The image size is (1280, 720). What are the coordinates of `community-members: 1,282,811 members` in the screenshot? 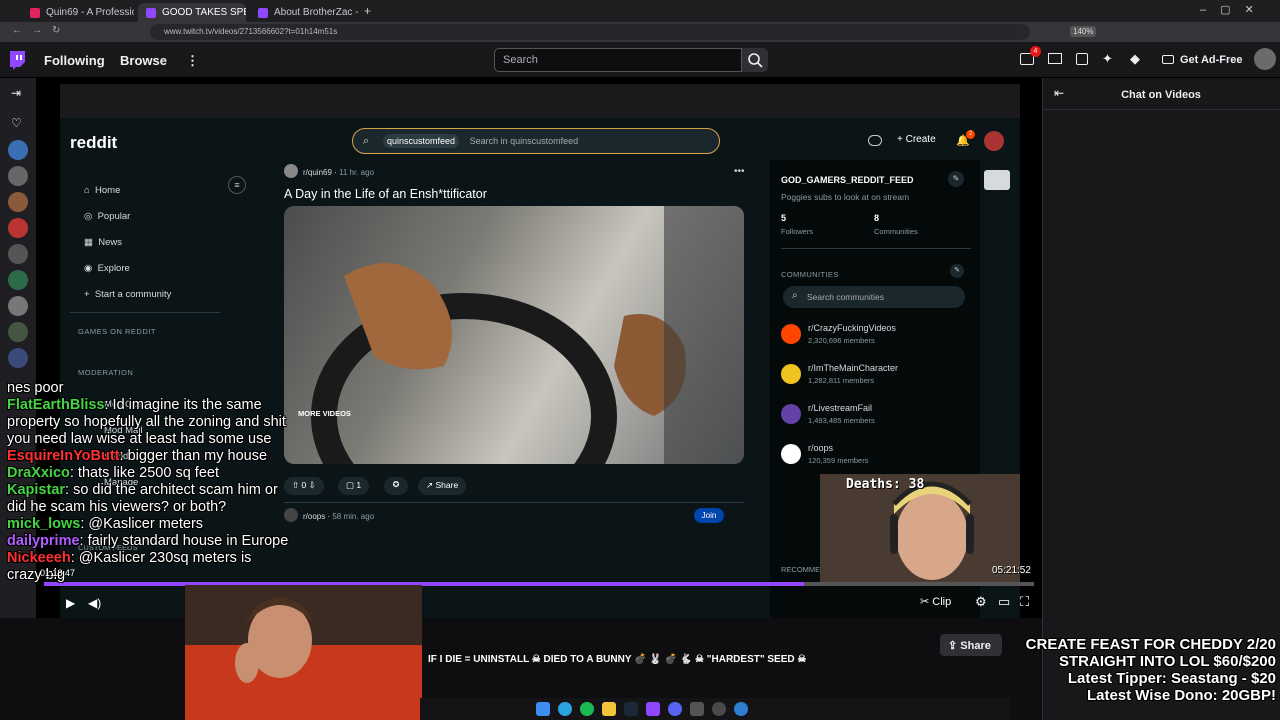 It's located at (841, 380).